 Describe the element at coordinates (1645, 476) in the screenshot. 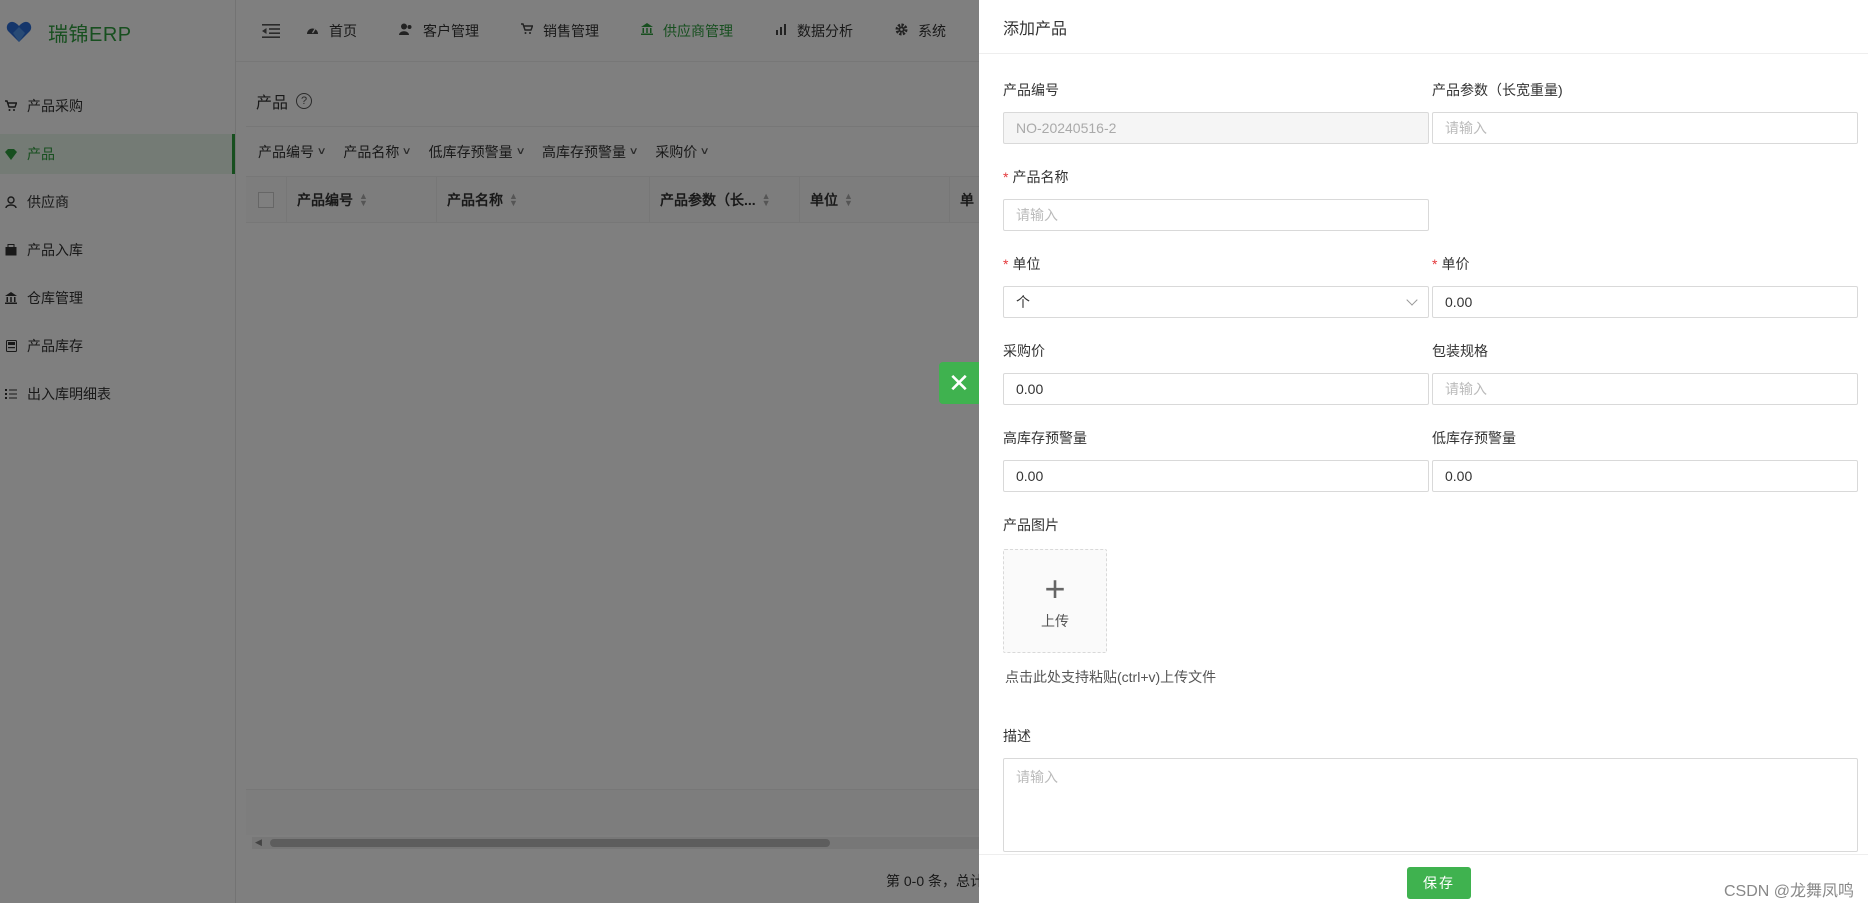

I see `low-stock-alert-input: 0.00` at that location.